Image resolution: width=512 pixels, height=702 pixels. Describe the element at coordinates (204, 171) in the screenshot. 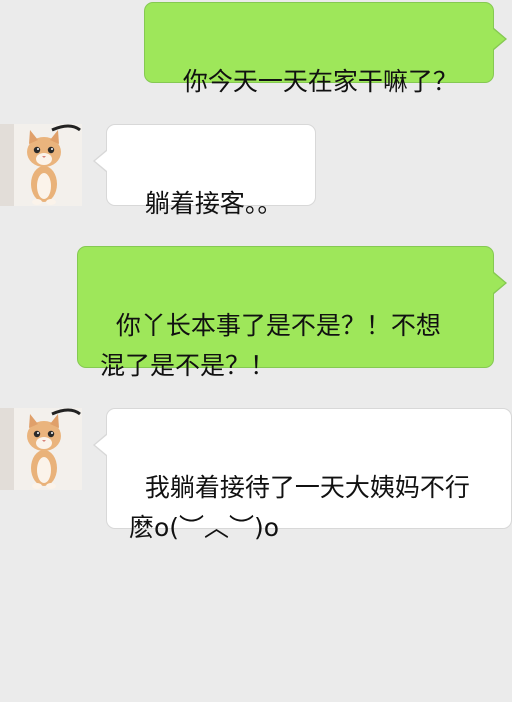

I see `incoming-message-bubble: 躺着接客。。` at that location.